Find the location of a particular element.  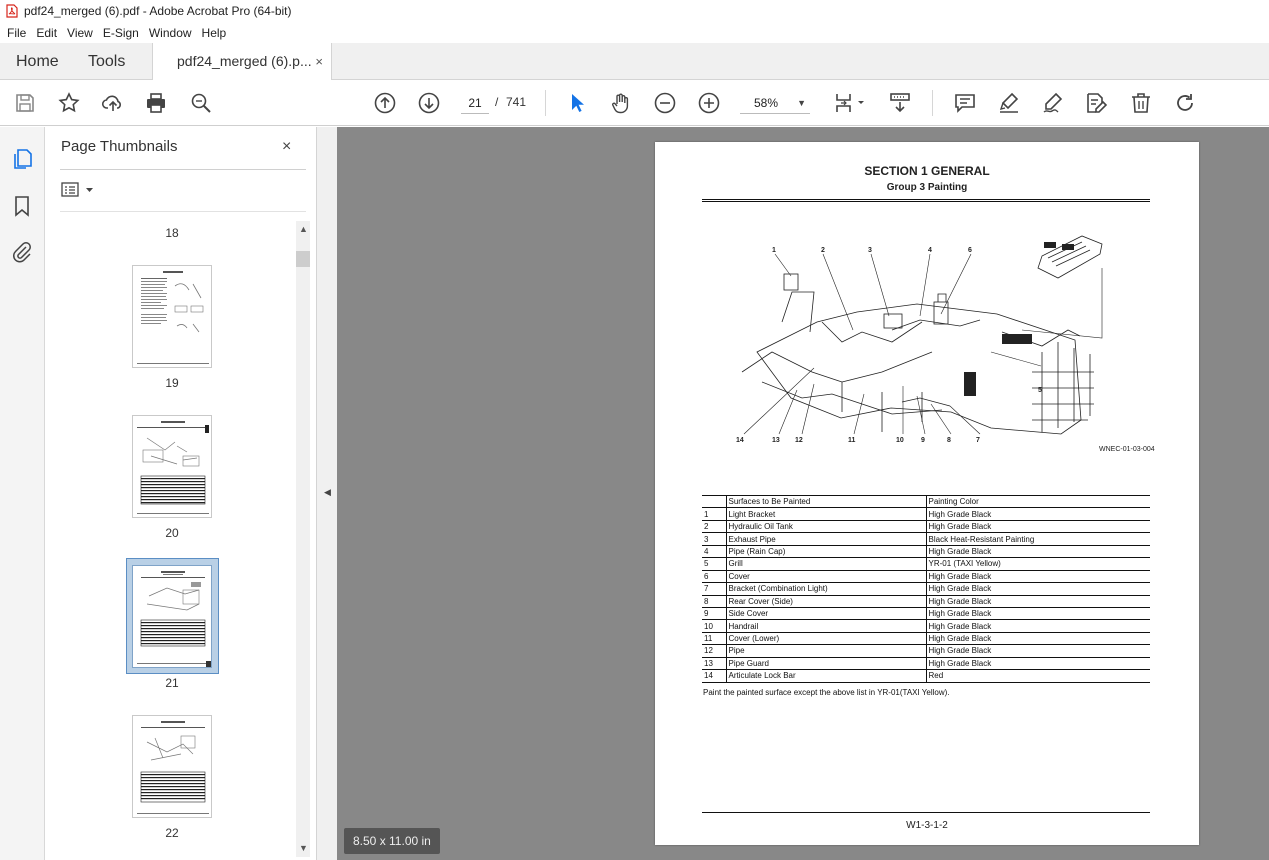

delete-icon is located at coordinates (1141, 103).